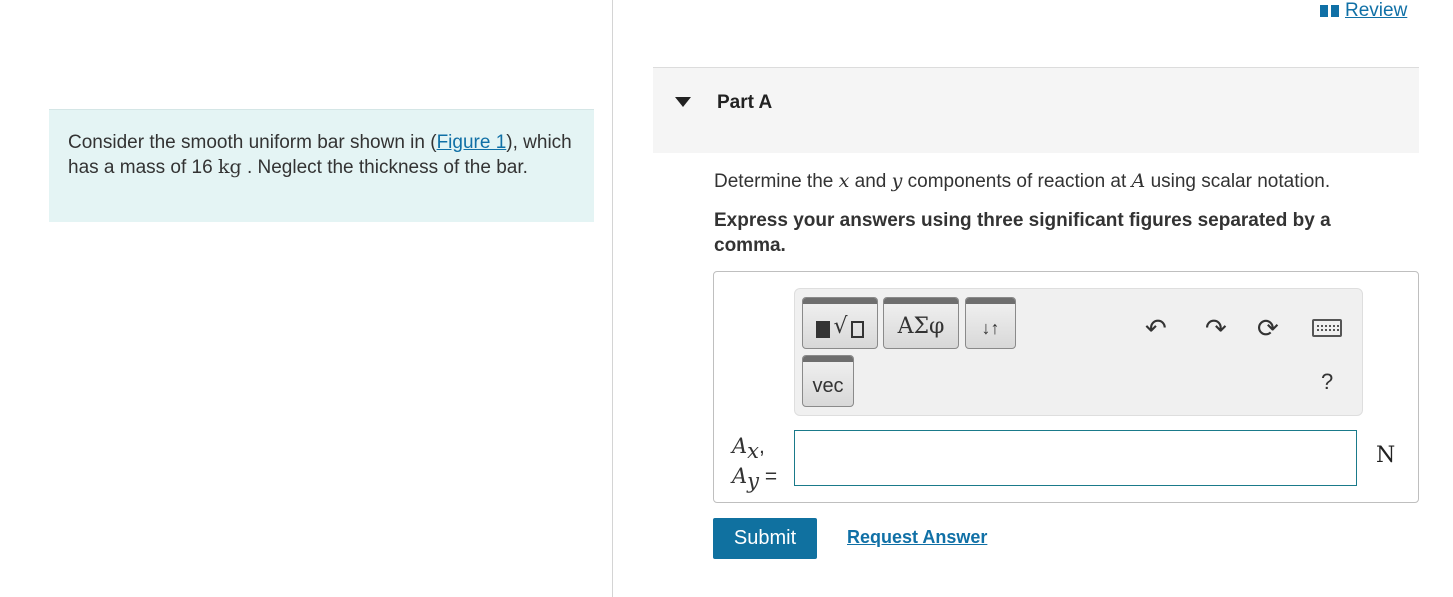 This screenshot has height=597, width=1453. I want to click on vec-label: vec, so click(828, 385).